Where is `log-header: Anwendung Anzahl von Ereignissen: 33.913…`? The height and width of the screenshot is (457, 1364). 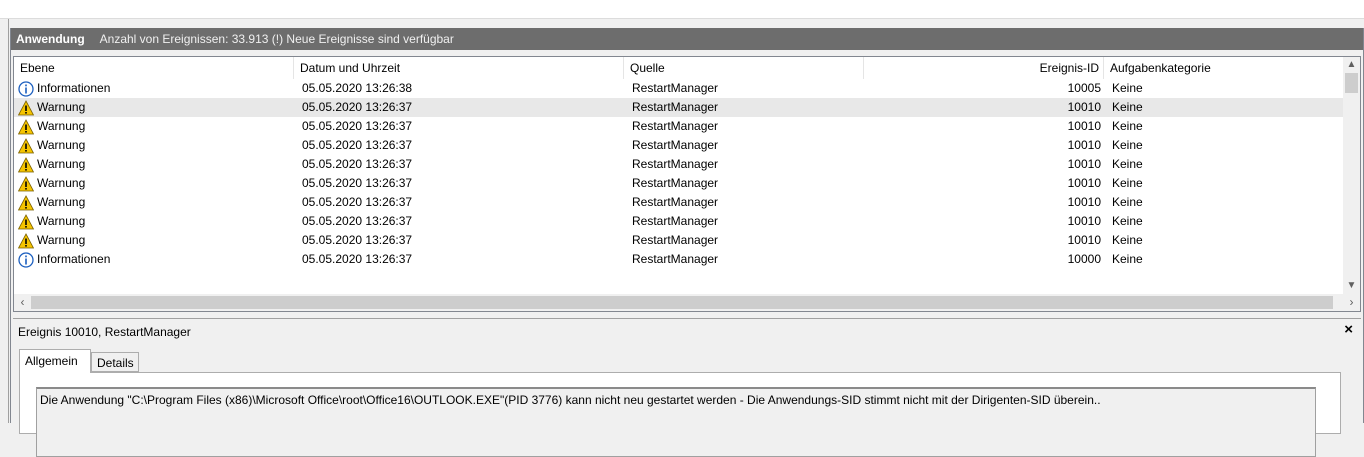
log-header: Anwendung Anzahl von Ereignissen: 33.913… is located at coordinates (687, 39).